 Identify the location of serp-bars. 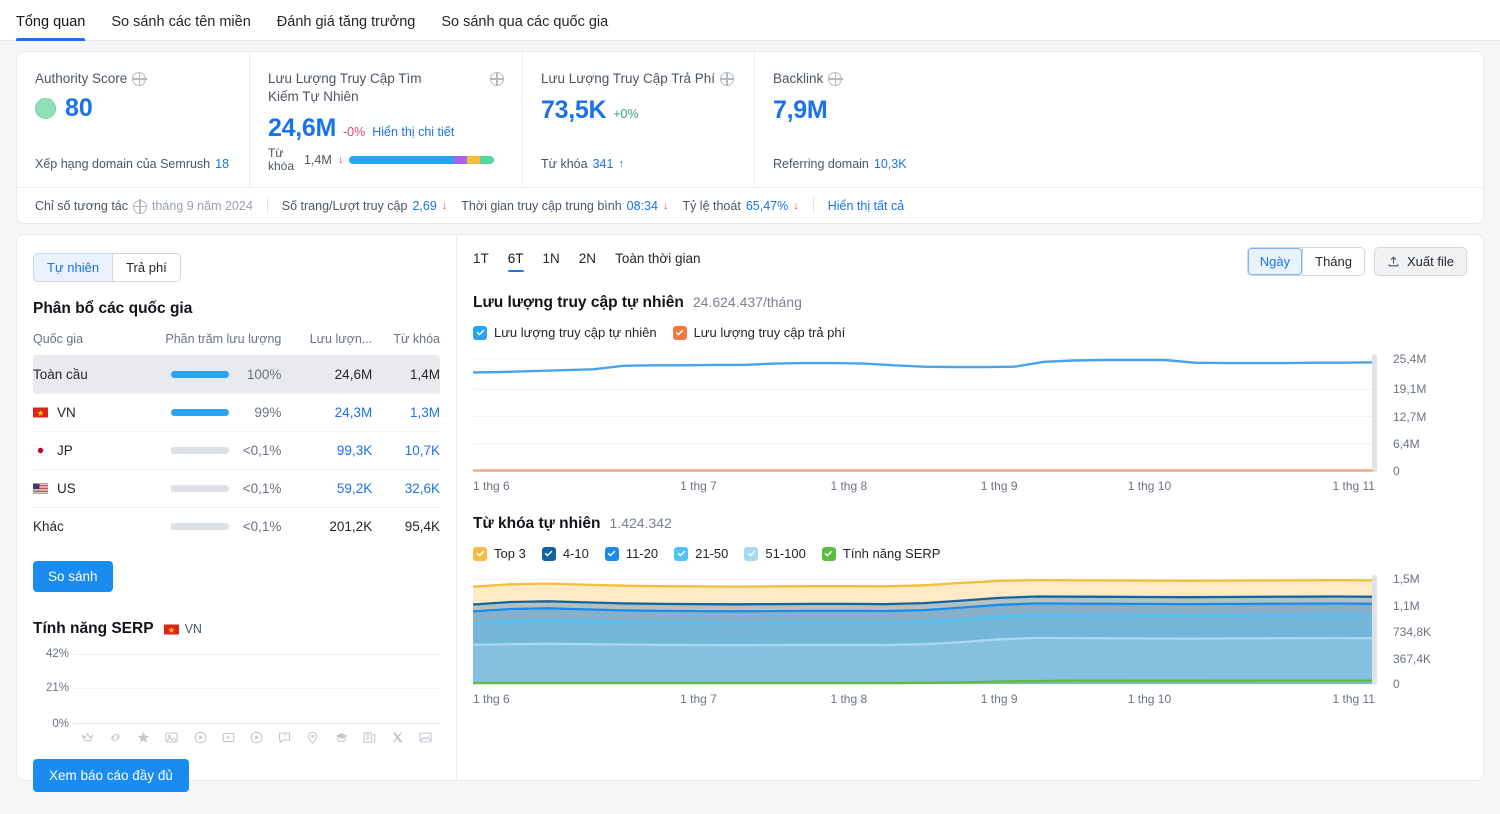
(256, 687).